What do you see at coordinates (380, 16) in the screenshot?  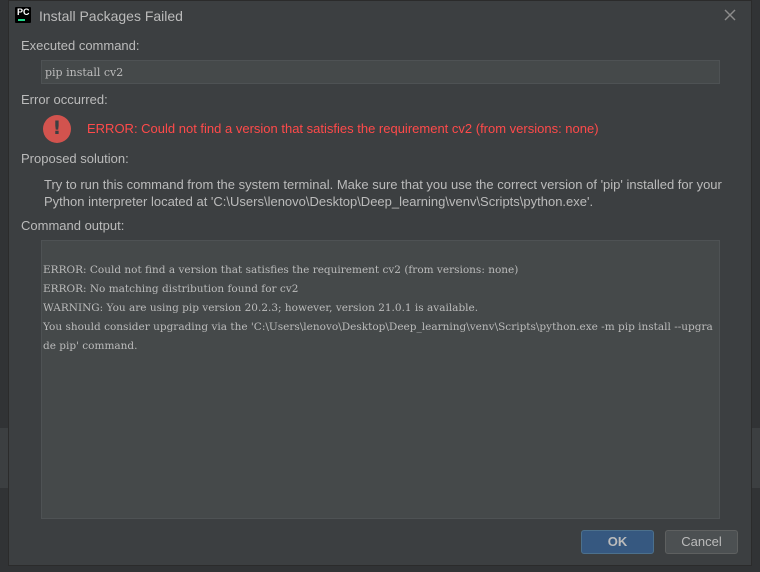 I see `title-bar: PC Install Packages Failed` at bounding box center [380, 16].